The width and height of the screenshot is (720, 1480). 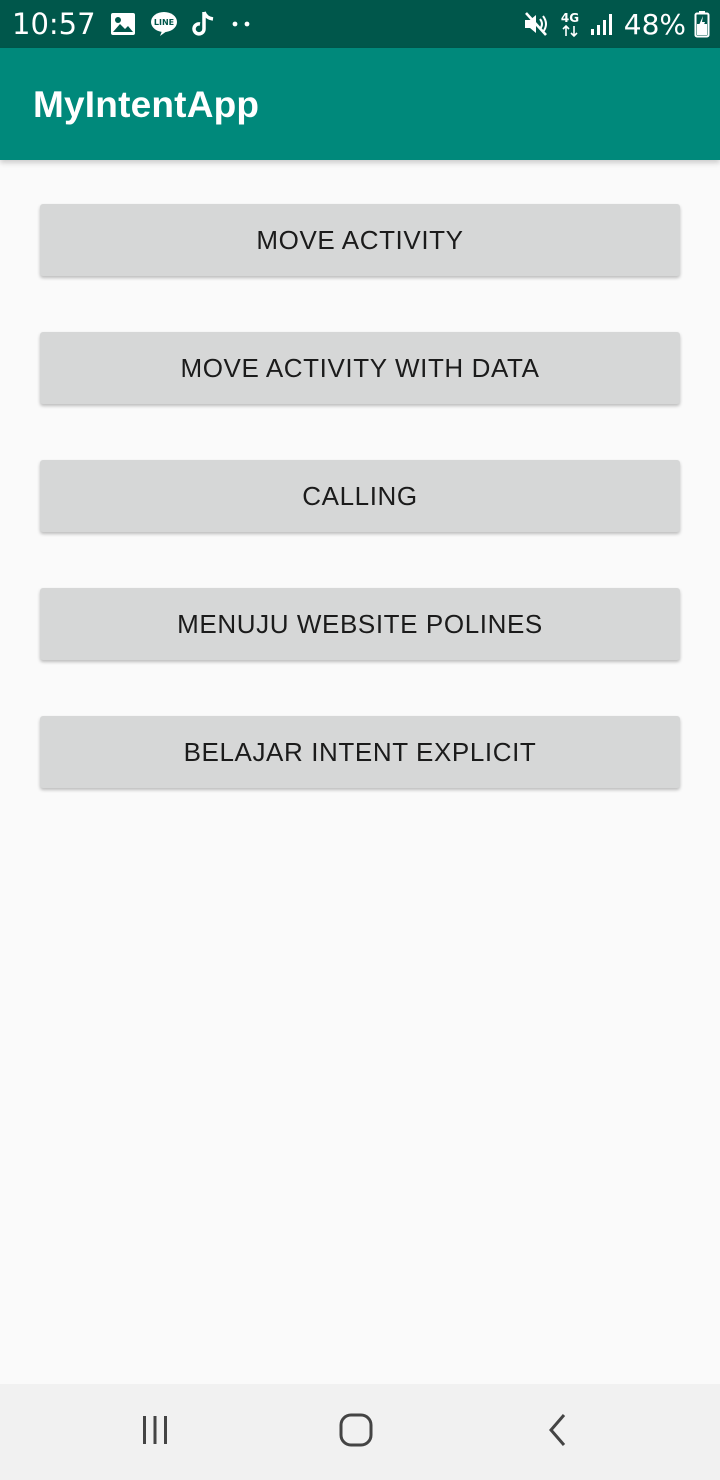 What do you see at coordinates (203, 24) in the screenshot?
I see `tiktok-icon` at bounding box center [203, 24].